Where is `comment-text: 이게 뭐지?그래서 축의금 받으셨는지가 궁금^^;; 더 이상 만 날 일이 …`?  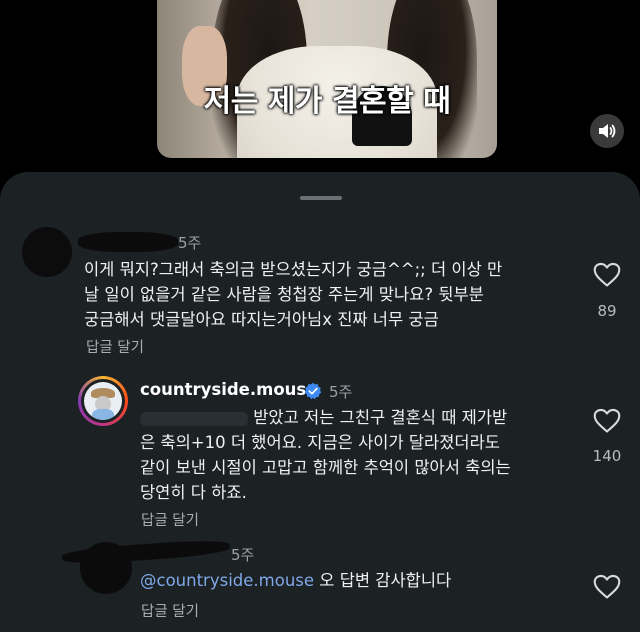
comment-text: 이게 뭐지?그래서 축의금 받으셨는지가 궁금^^;; 더 이상 만 날 일이 … is located at coordinates (334, 294).